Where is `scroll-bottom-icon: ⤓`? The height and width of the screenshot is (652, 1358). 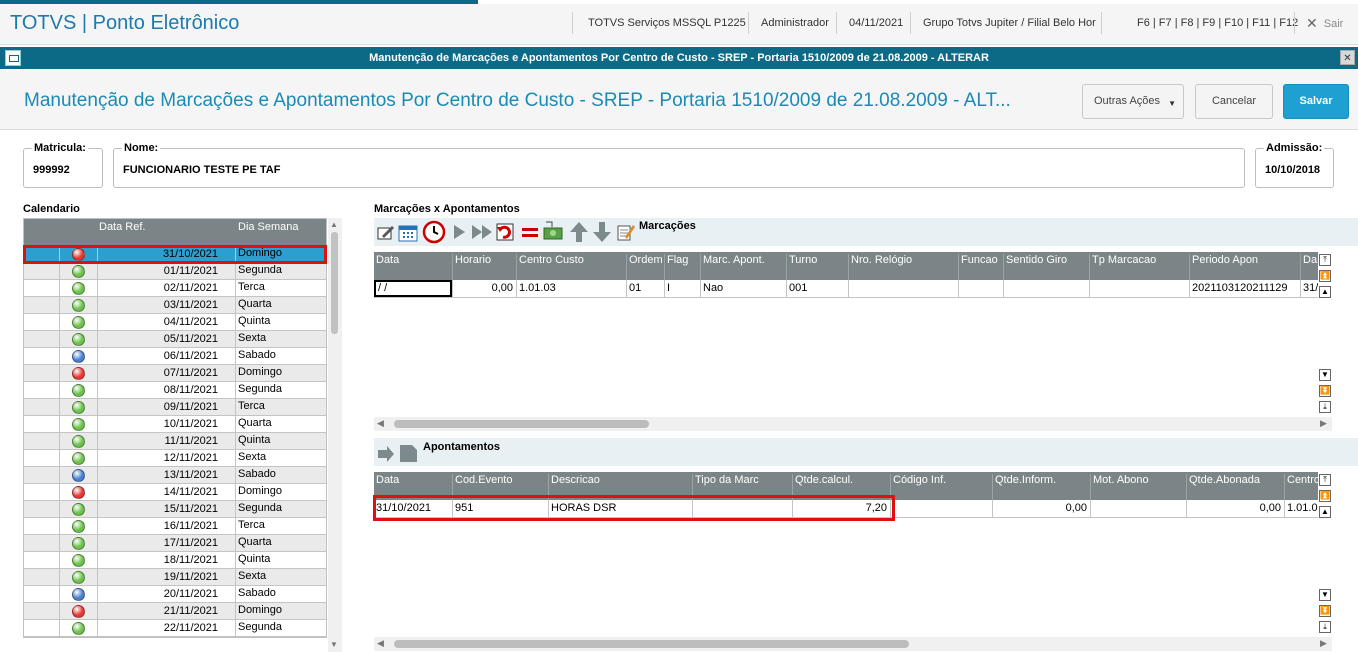 scroll-bottom-icon: ⤓ is located at coordinates (1325, 407).